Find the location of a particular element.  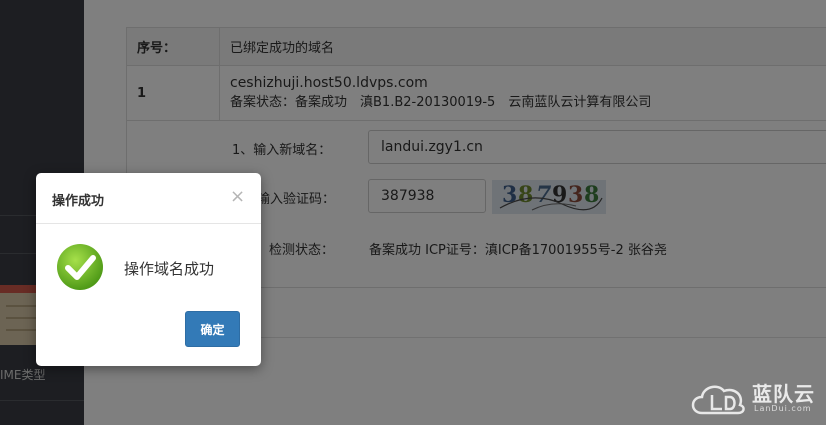

dialog-header: 操作成功 × is located at coordinates (148, 198).